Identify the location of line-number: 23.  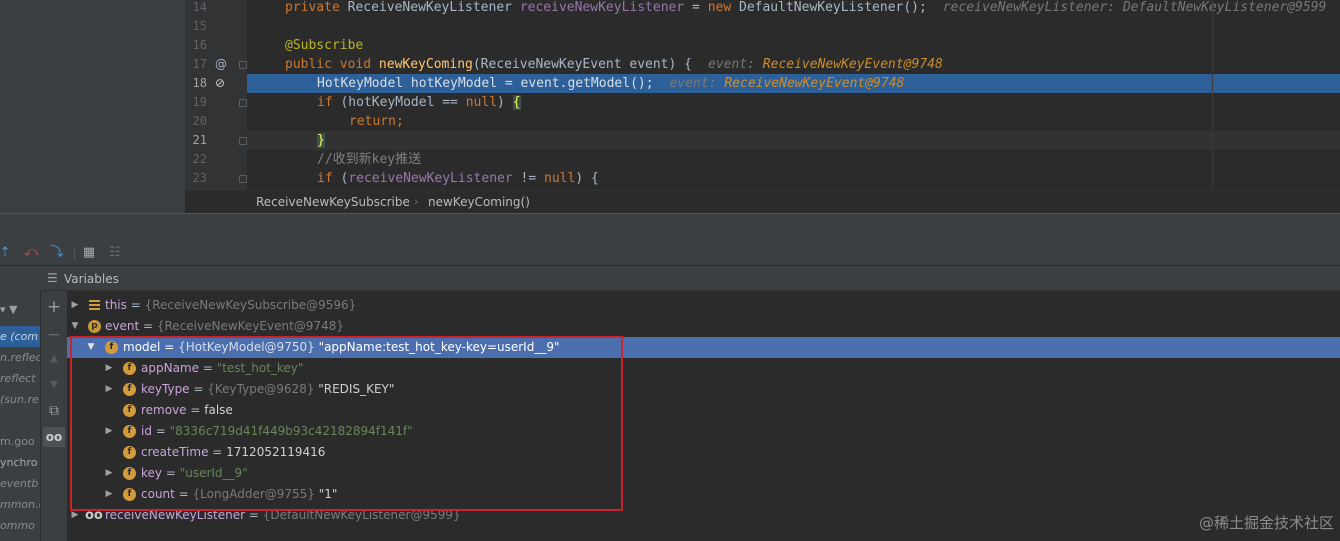
(199, 178).